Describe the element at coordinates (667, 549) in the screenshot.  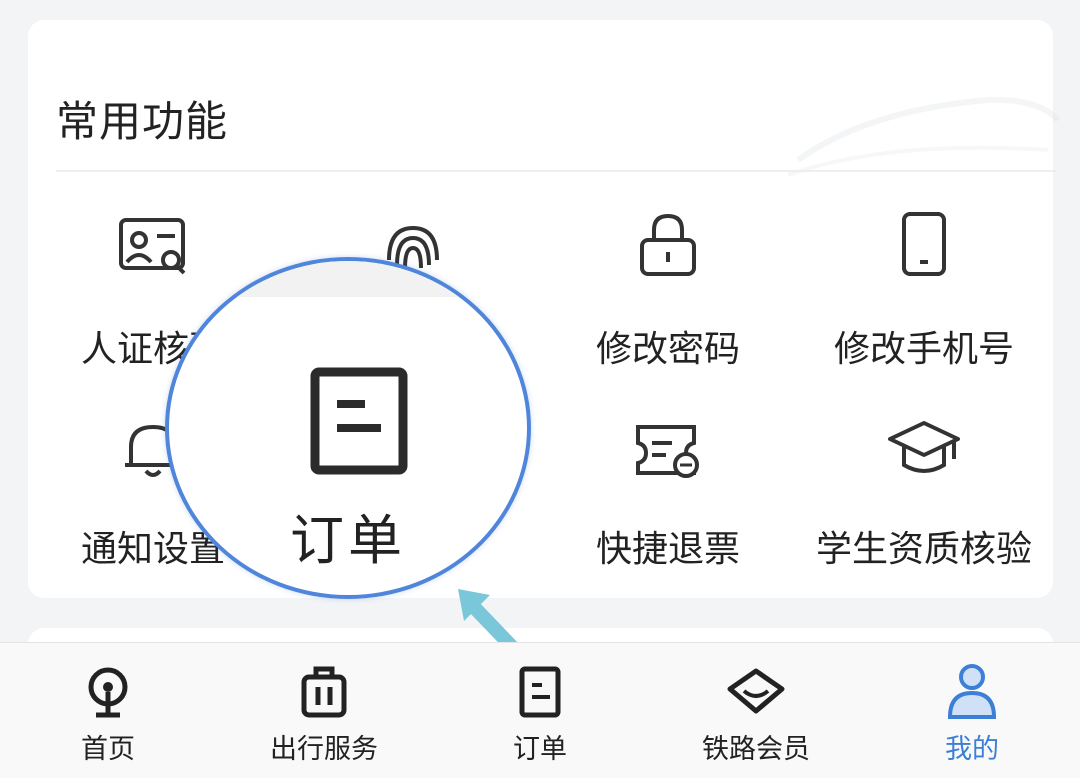
I see `feature-label: 快捷退票` at that location.